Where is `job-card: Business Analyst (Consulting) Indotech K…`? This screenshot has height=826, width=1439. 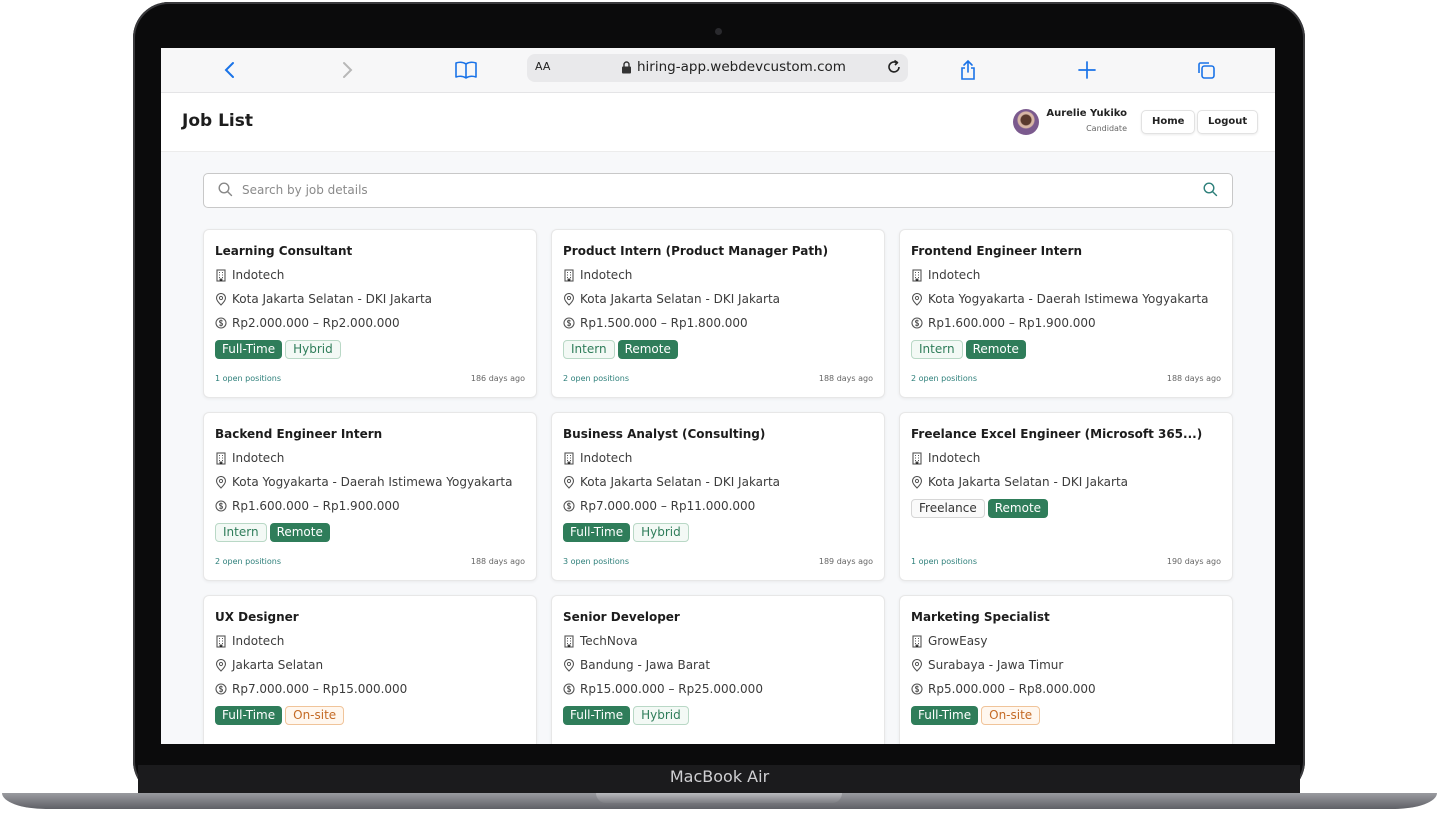
job-card: Business Analyst (Consulting) Indotech K… is located at coordinates (718, 496).